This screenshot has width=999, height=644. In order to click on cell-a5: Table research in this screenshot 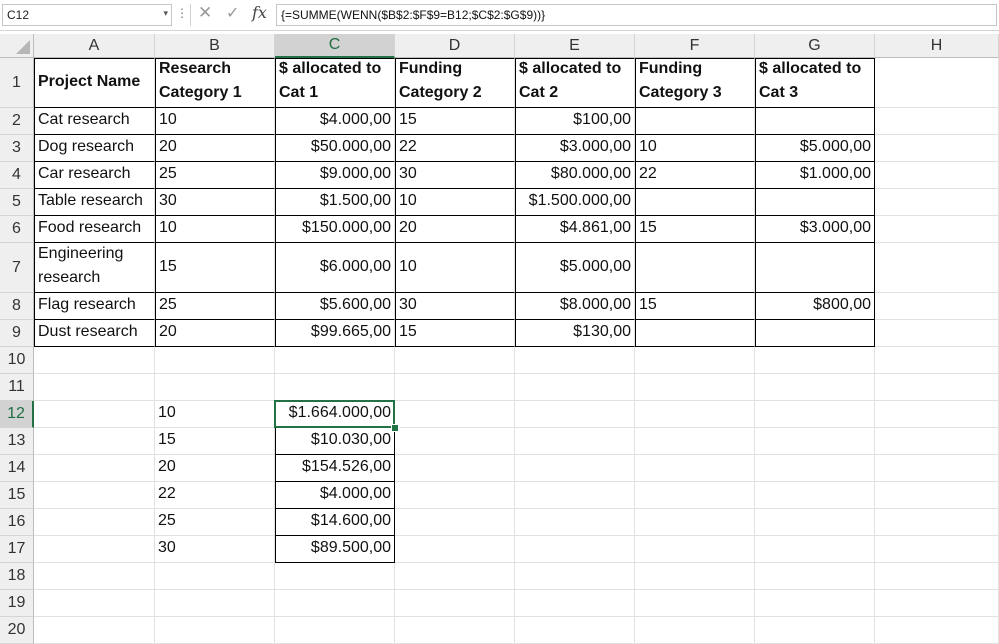, I will do `click(94, 202)`.